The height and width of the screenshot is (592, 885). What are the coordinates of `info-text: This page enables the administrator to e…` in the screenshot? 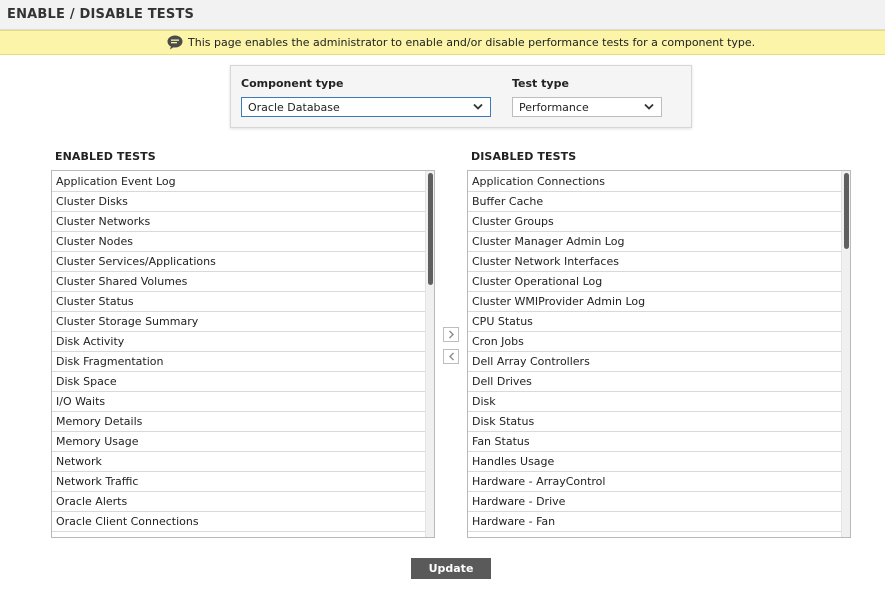 It's located at (472, 42).